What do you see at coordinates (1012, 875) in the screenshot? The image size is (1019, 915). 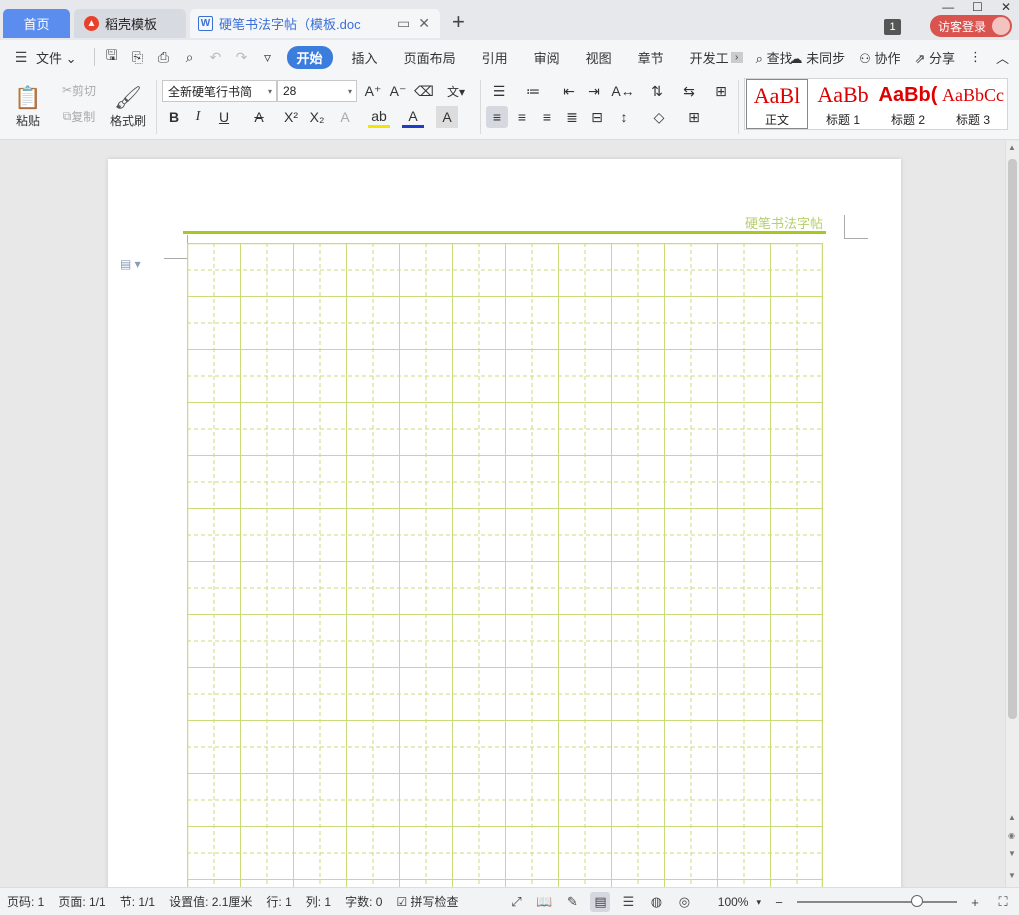 I see `scroll-down-icon: ▼` at bounding box center [1012, 875].